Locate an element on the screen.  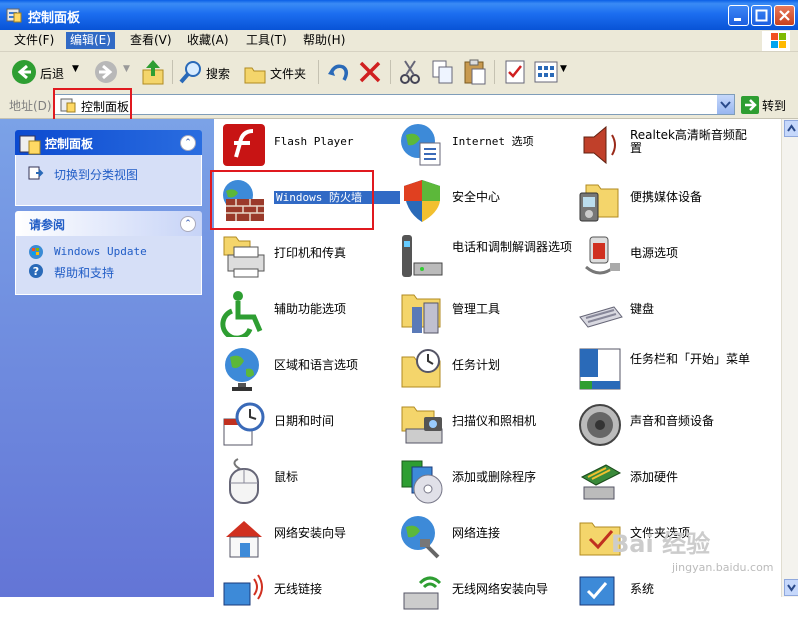
item-label: Flash Player is located at coordinates (314, 141).